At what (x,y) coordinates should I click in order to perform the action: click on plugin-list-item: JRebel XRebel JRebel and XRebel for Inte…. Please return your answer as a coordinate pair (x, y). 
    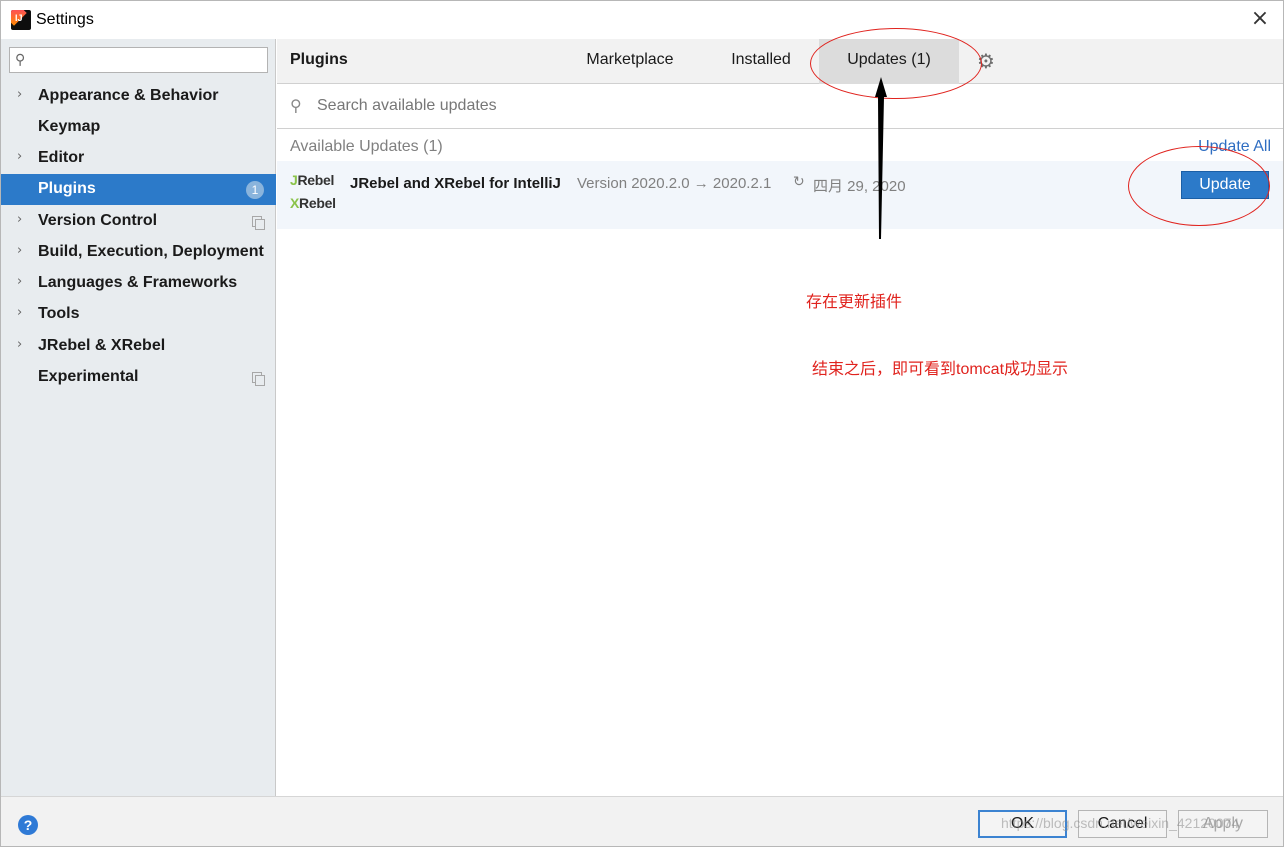
    Looking at the image, I should click on (780, 195).